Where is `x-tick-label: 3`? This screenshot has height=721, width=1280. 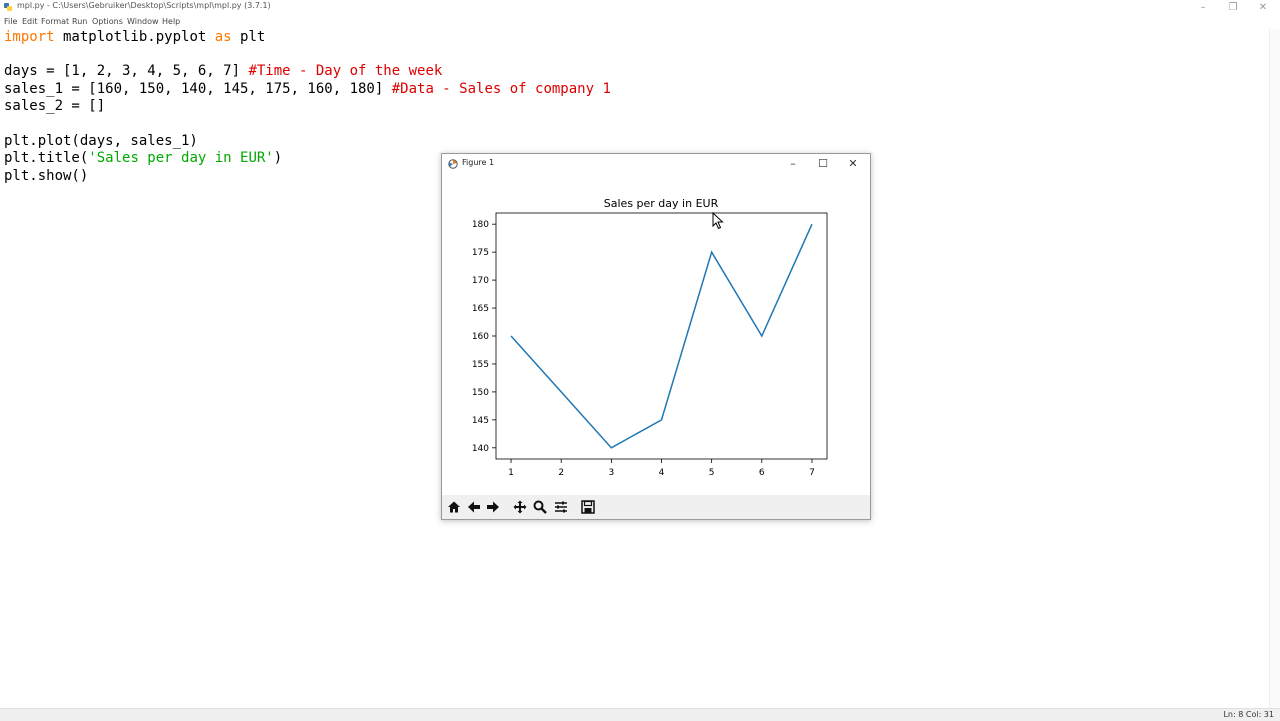
x-tick-label: 3 is located at coordinates (611, 473).